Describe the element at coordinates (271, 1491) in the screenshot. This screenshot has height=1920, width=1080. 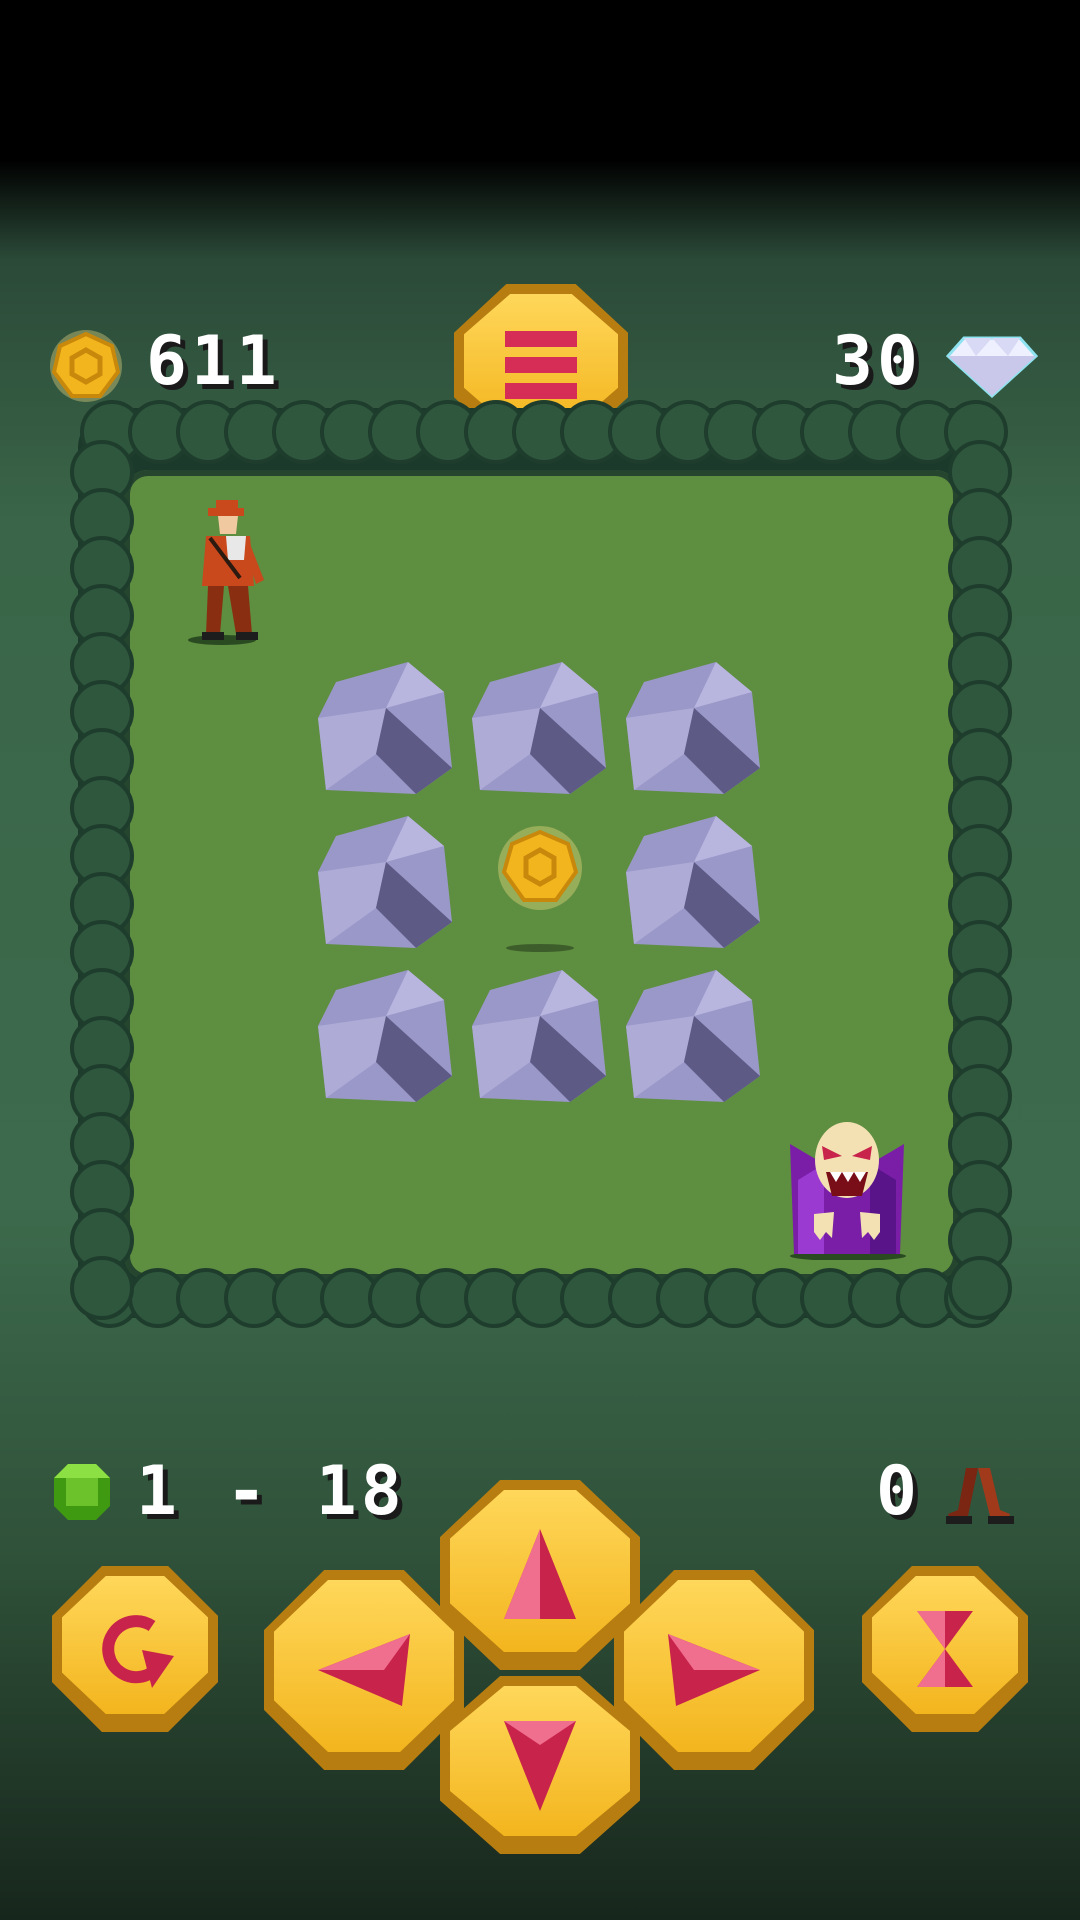
I see `level-label: 1 - 18` at that location.